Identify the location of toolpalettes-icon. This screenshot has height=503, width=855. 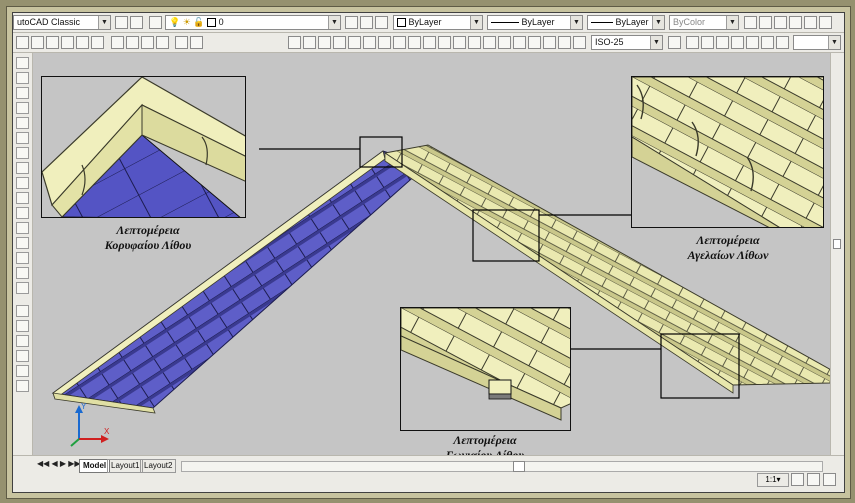
(782, 42).